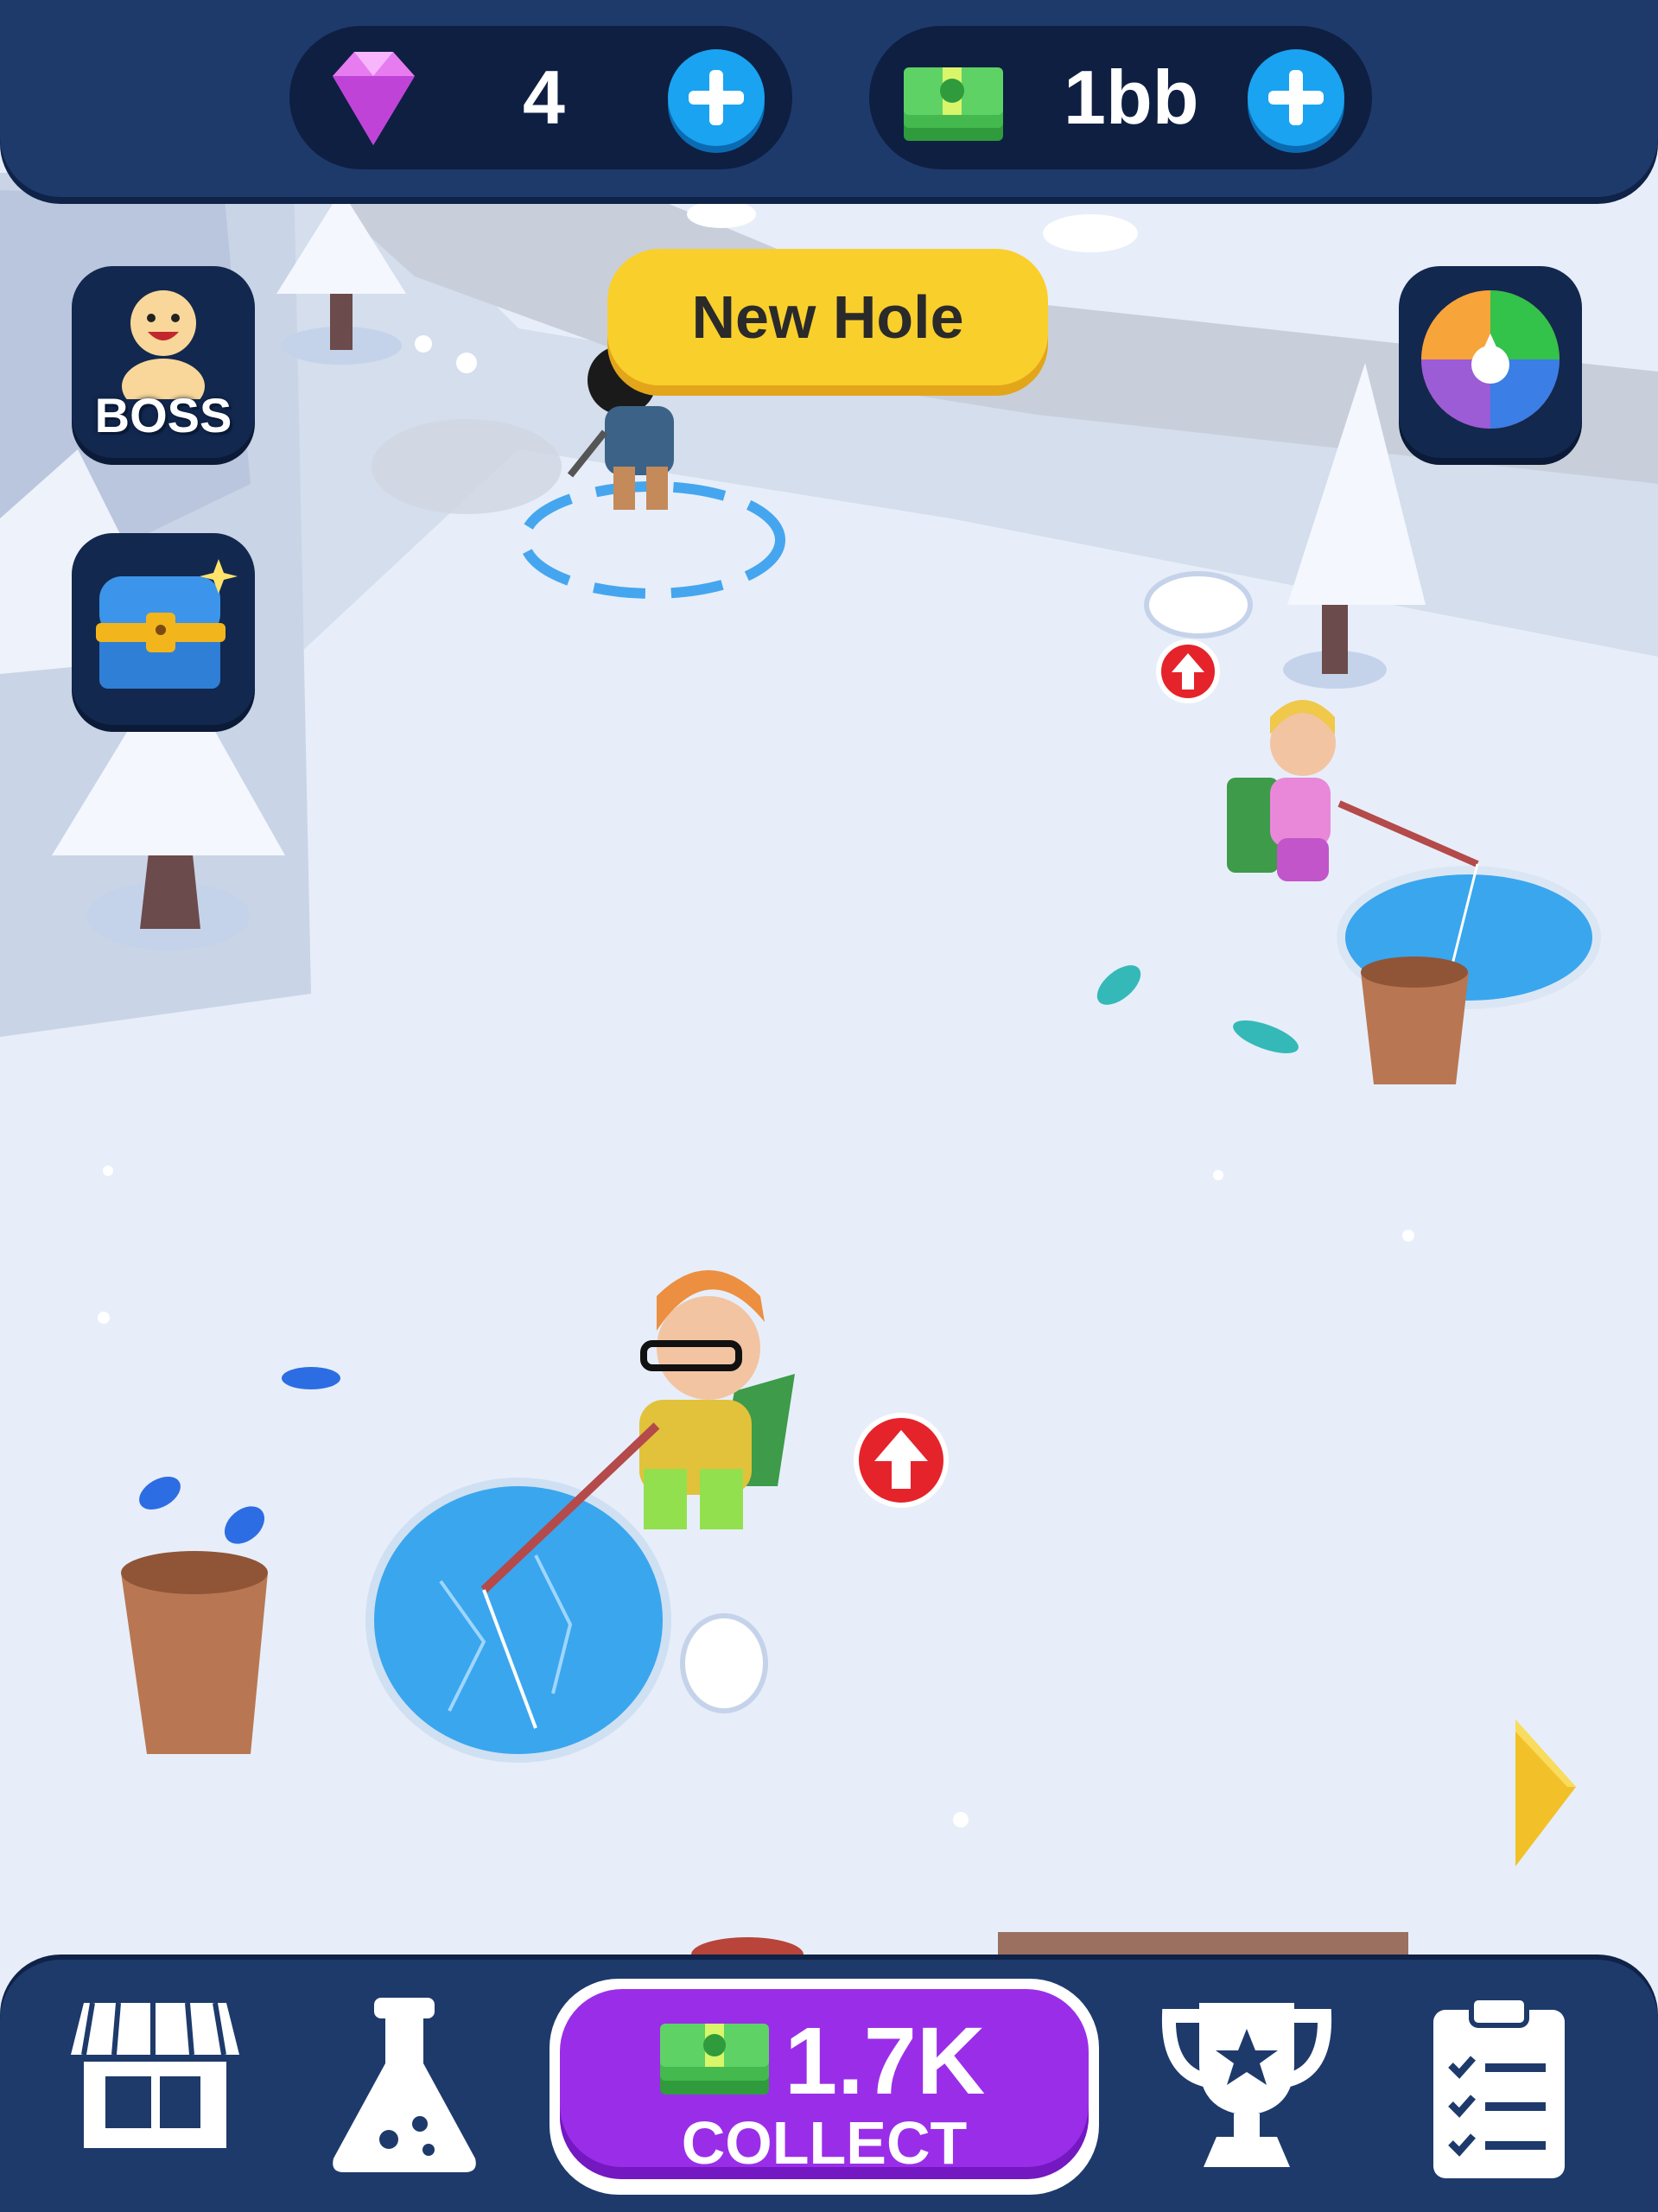  I want to click on bucket-right, so click(1415, 1021).